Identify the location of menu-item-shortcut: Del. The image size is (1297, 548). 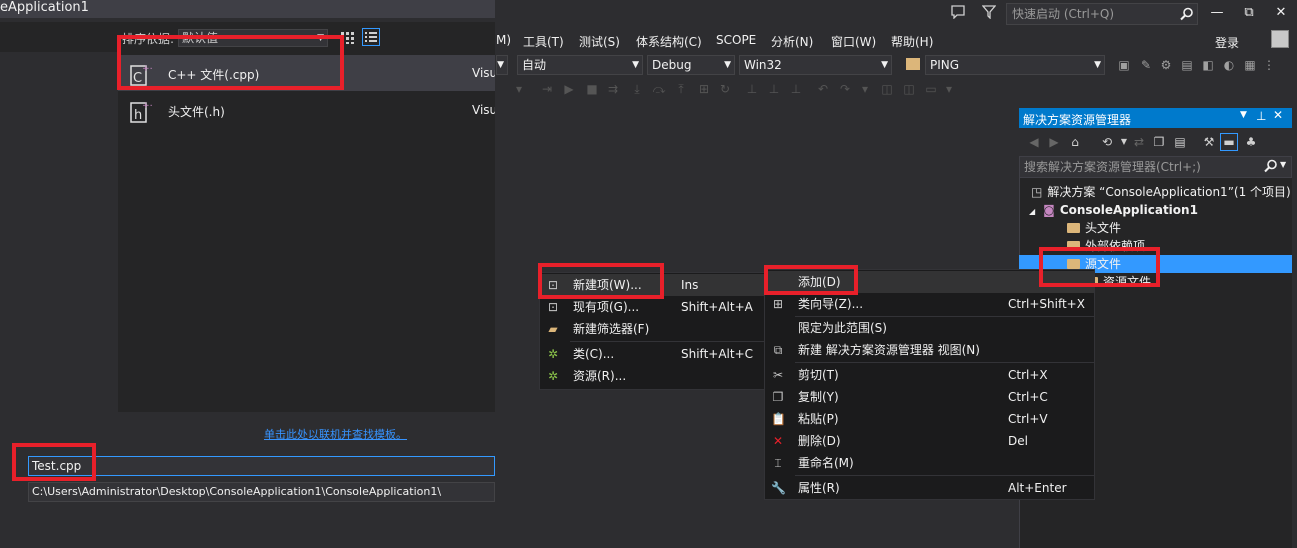
(1018, 441).